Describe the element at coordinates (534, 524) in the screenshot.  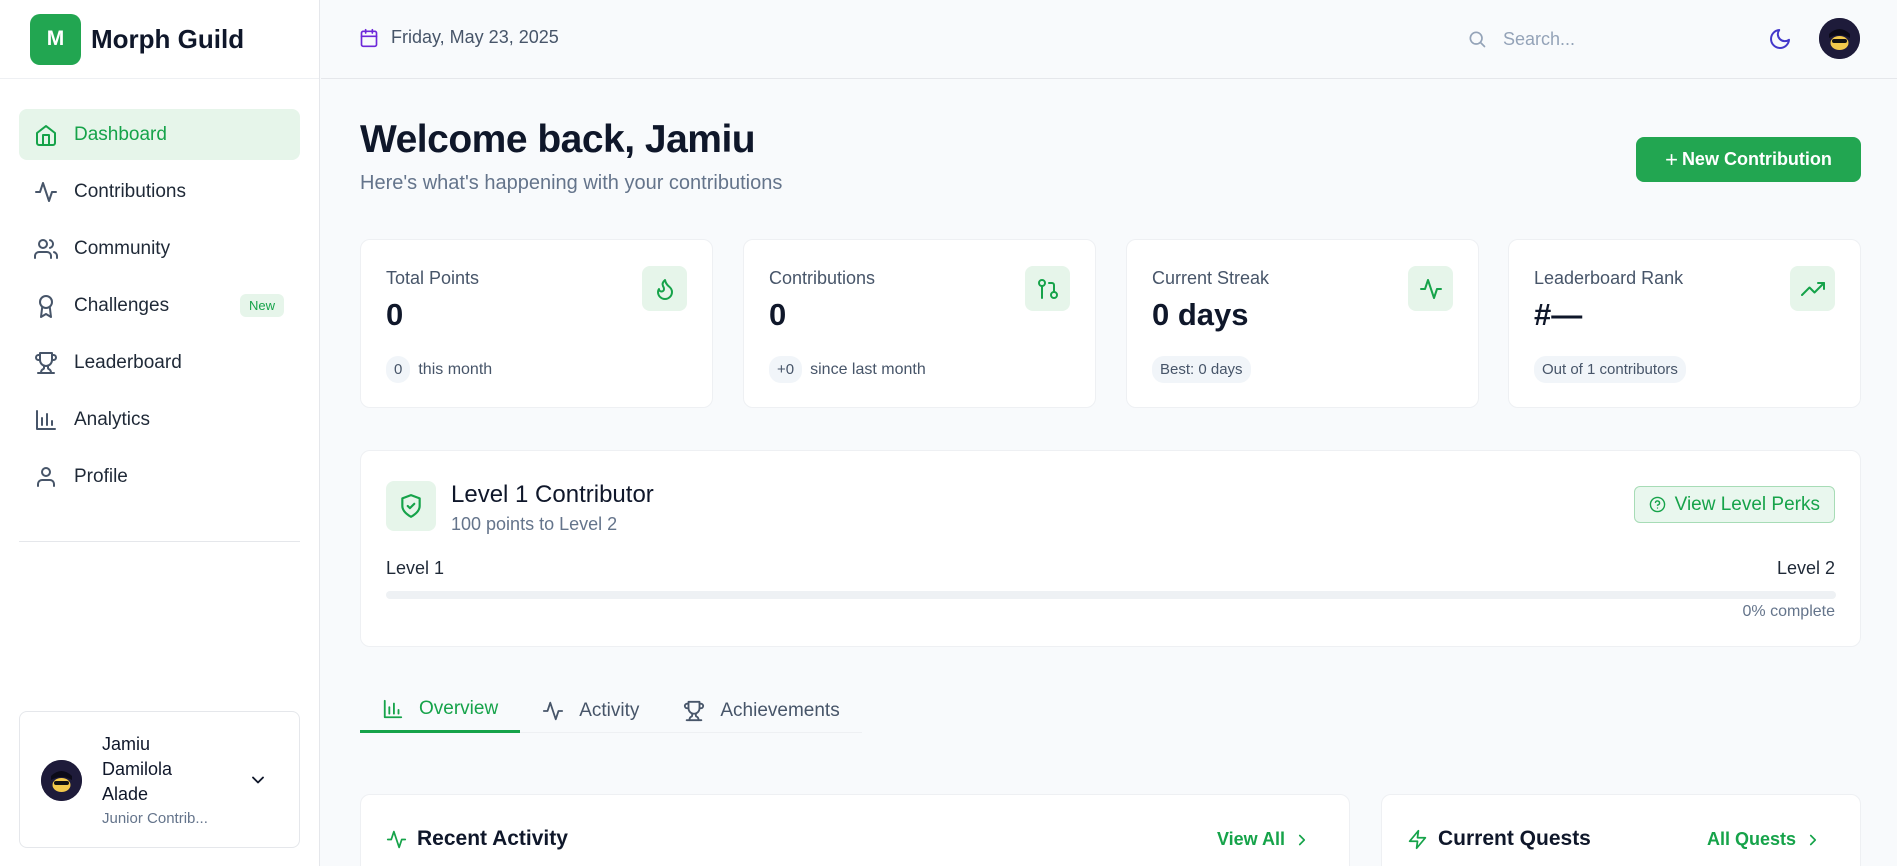
I see `level-subtitle: 100 points to Level 2` at that location.